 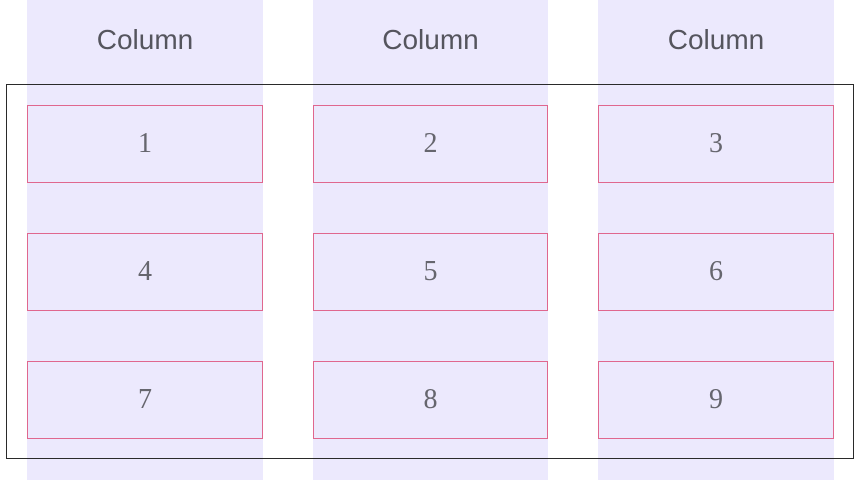 What do you see at coordinates (145, 272) in the screenshot?
I see `grid-item-4: 4` at bounding box center [145, 272].